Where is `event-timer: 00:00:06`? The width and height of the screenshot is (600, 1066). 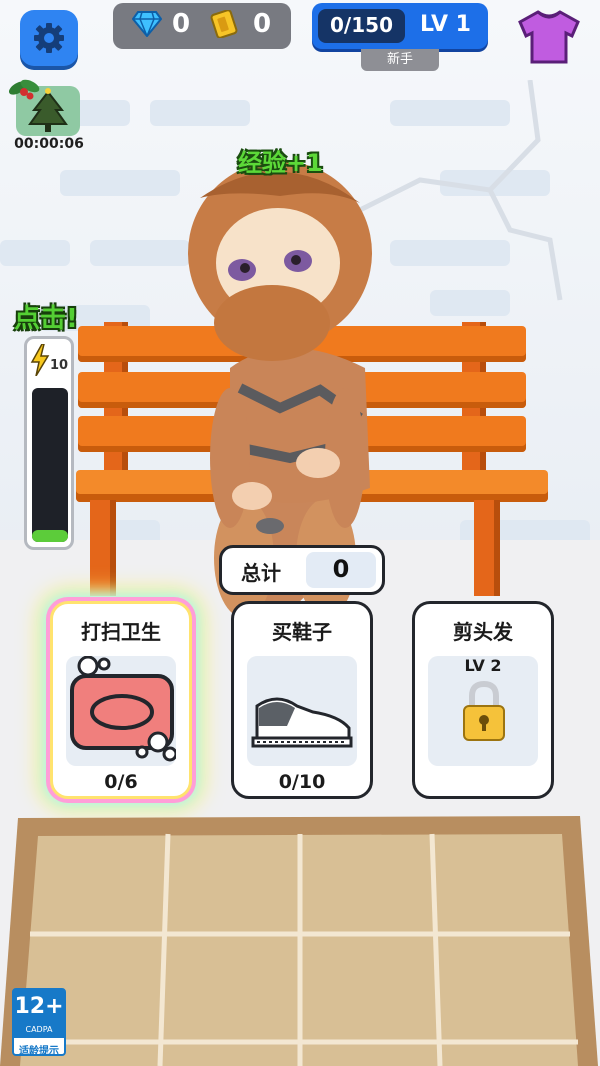 event-timer: 00:00:06 is located at coordinates (49, 144).